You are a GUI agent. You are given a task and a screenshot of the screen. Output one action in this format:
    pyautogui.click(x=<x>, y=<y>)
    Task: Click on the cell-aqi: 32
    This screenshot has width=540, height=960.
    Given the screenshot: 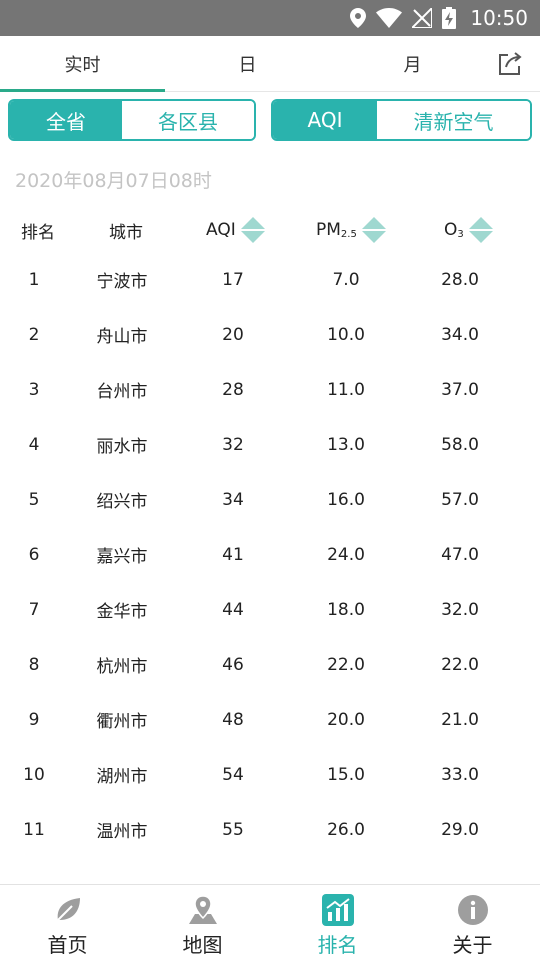 What is the action you would take?
    pyautogui.click(x=233, y=444)
    